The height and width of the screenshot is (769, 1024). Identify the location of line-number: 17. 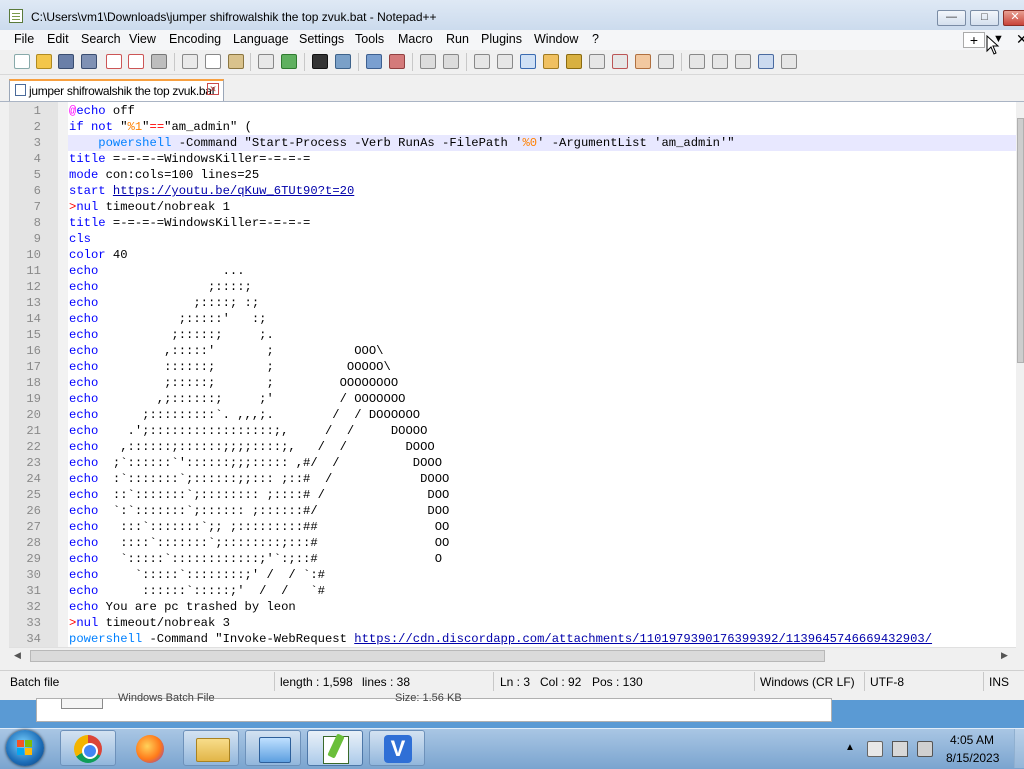
(33, 367).